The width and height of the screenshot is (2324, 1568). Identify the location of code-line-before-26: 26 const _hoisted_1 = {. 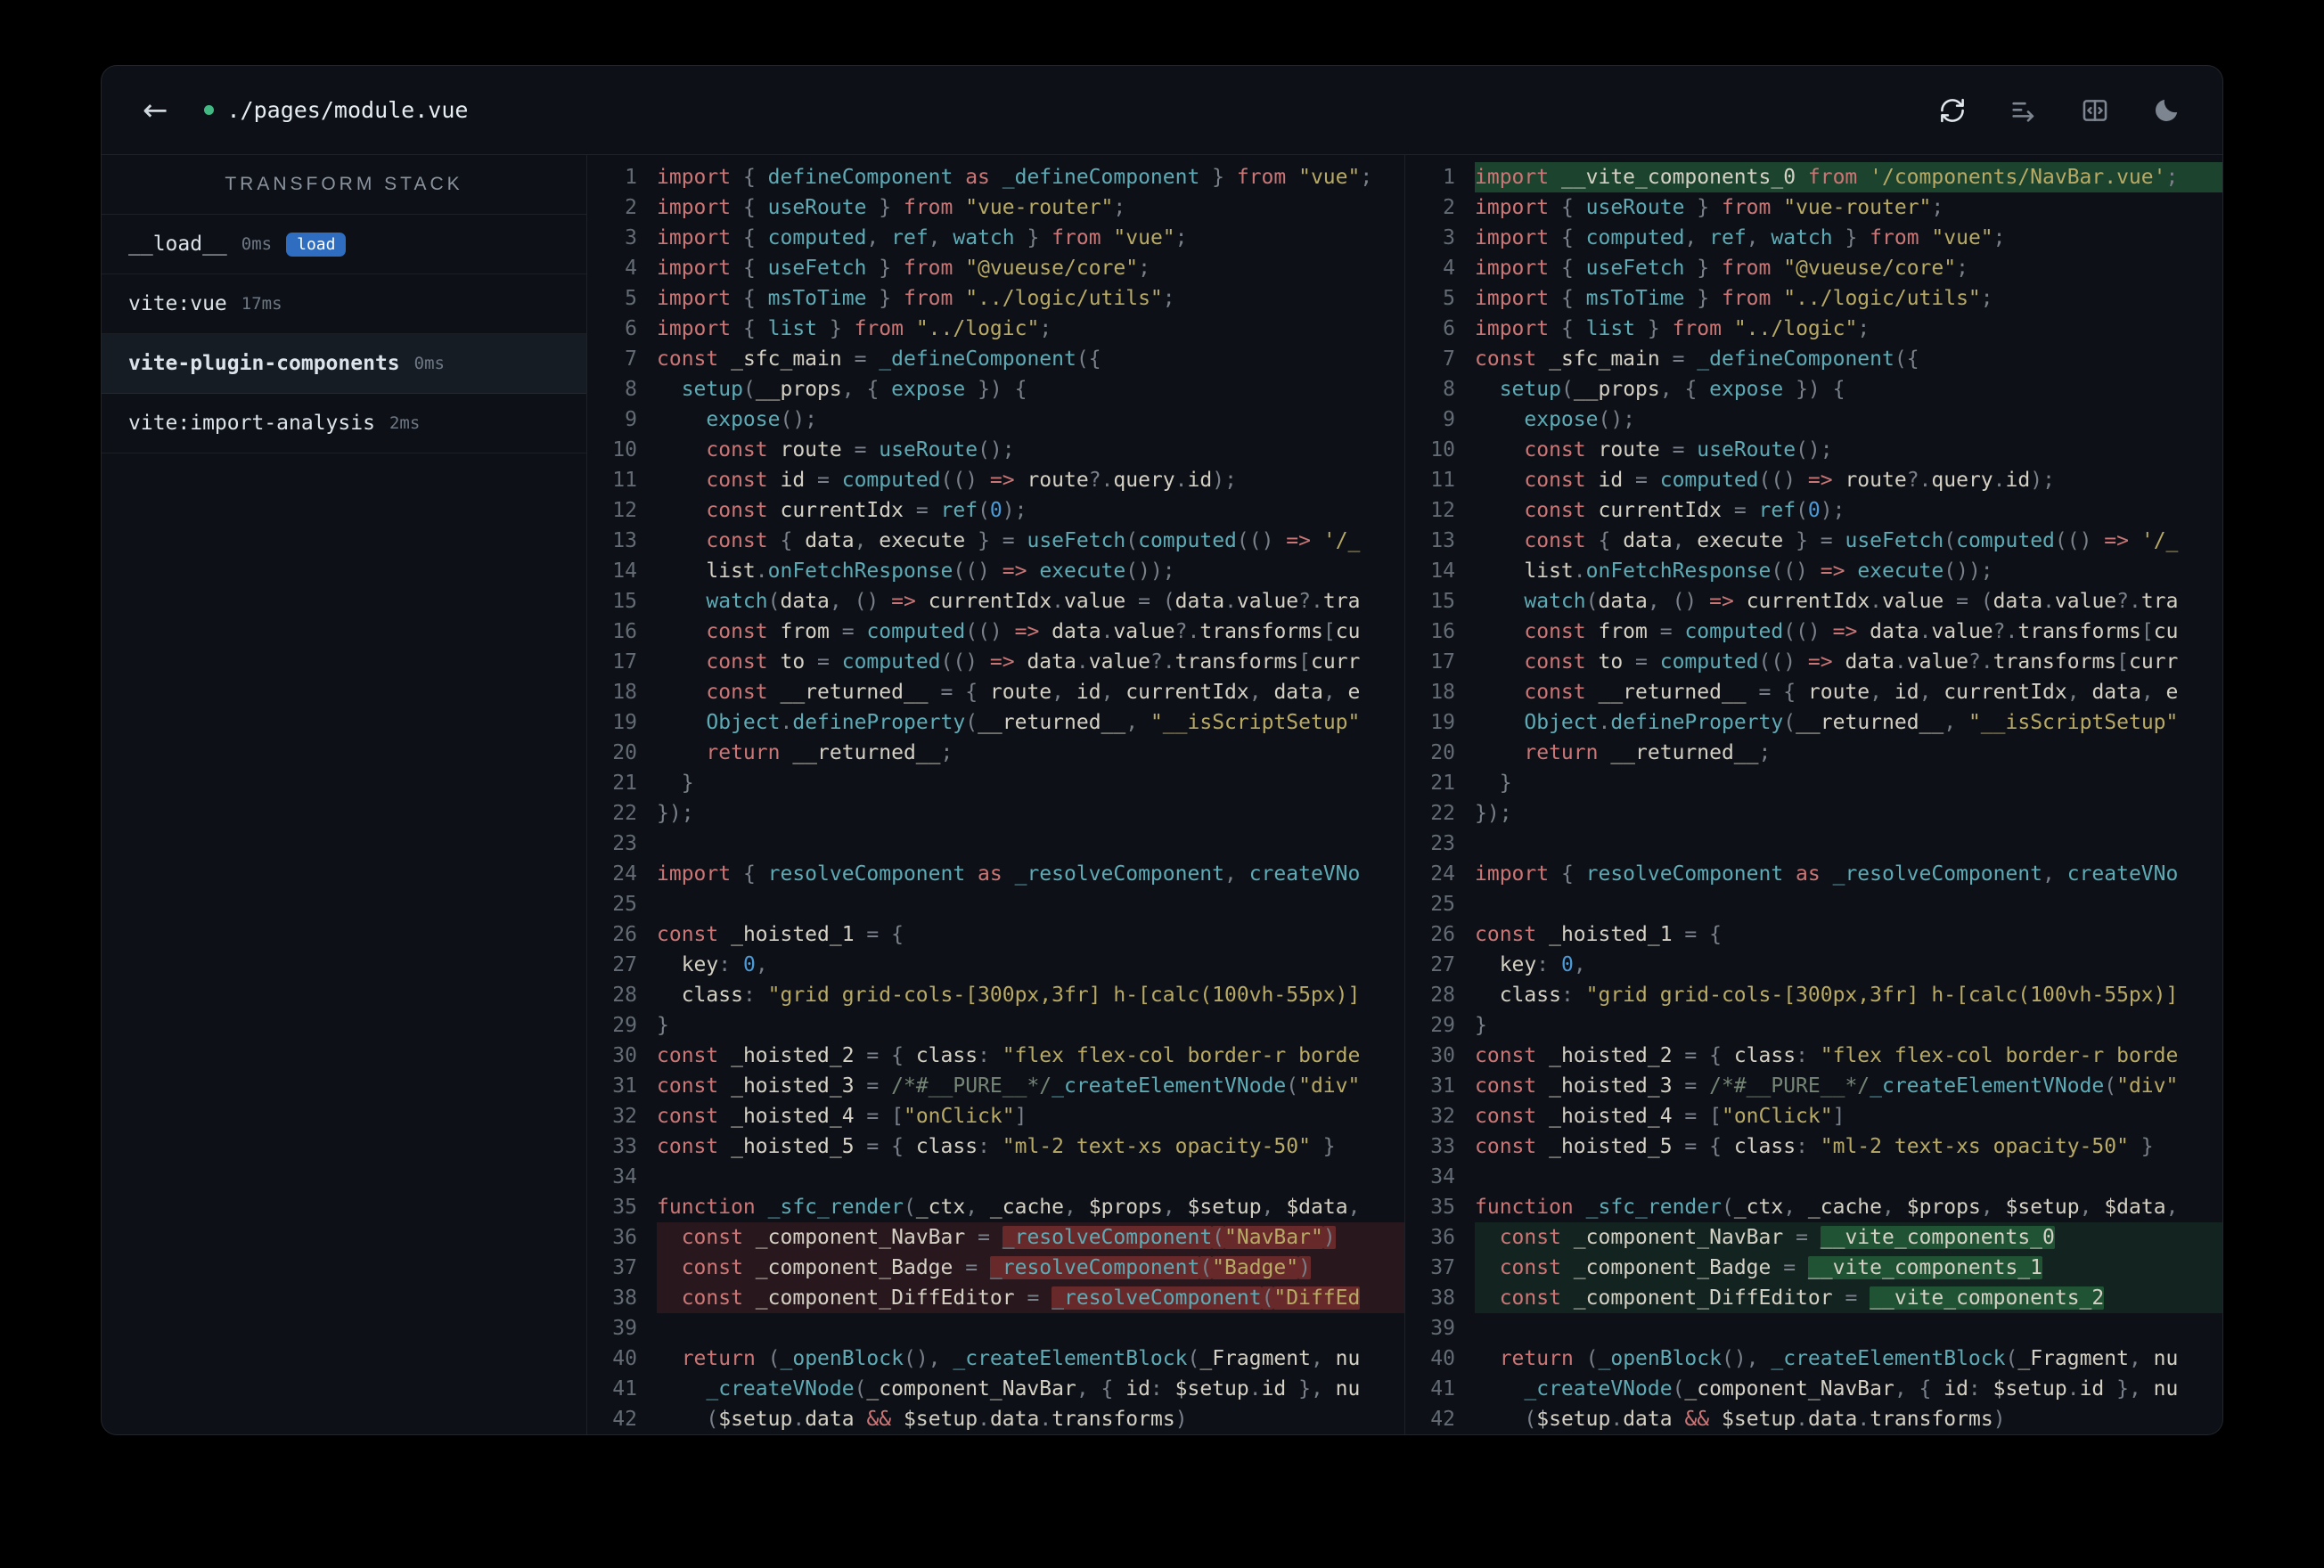
(995, 934).